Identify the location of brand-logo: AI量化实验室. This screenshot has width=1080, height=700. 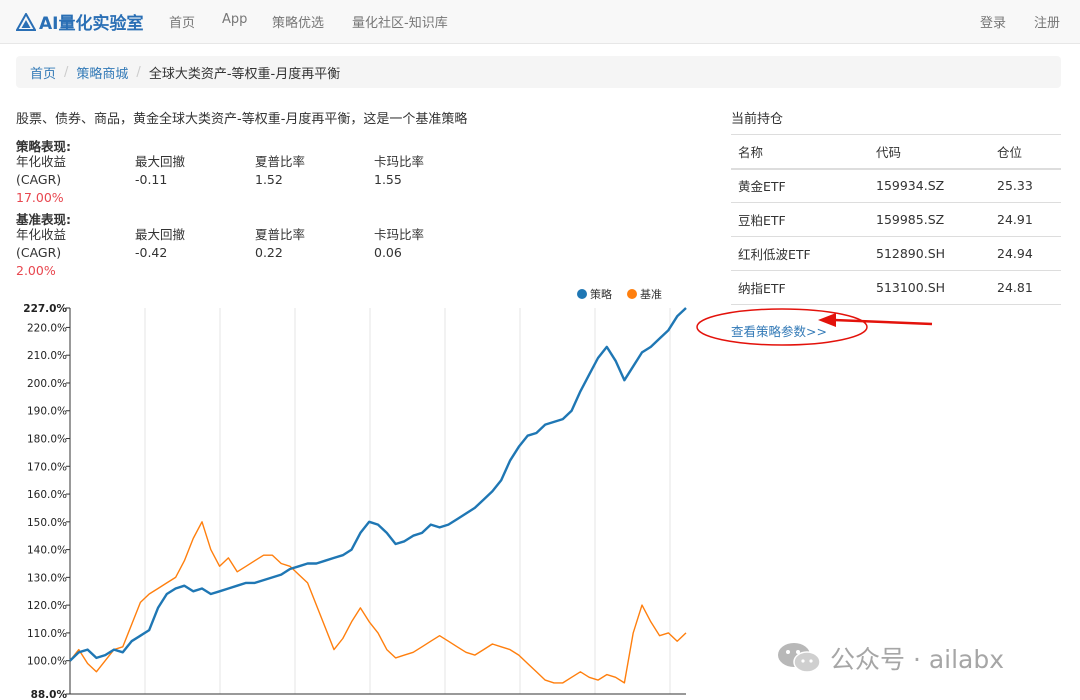
(79, 21).